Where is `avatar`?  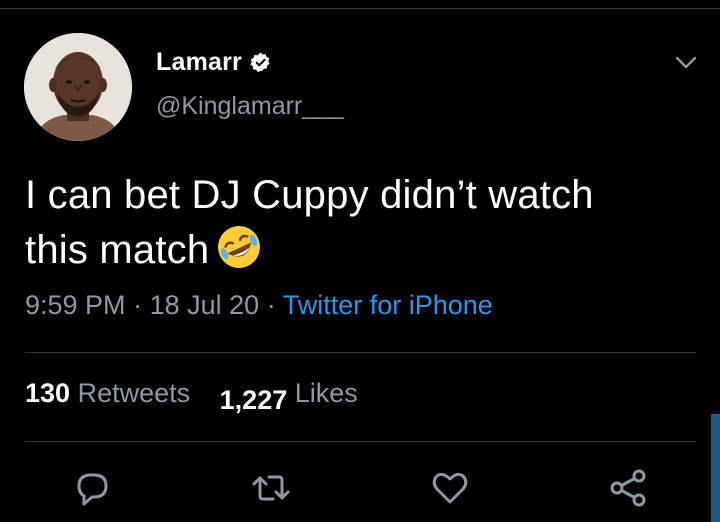 avatar is located at coordinates (78, 87).